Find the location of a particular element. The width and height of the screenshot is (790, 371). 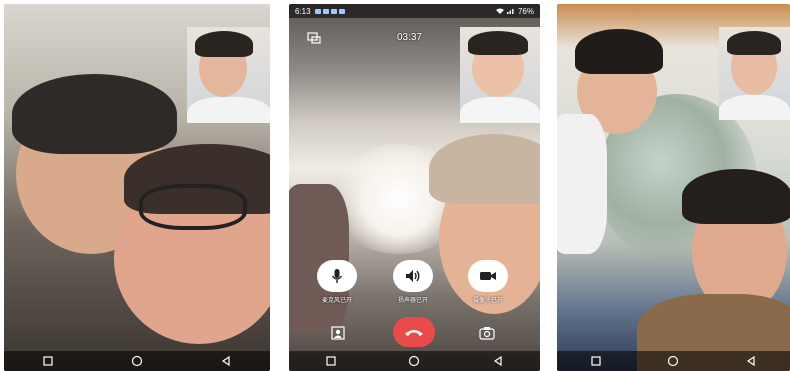

hangup-button is located at coordinates (414, 332).